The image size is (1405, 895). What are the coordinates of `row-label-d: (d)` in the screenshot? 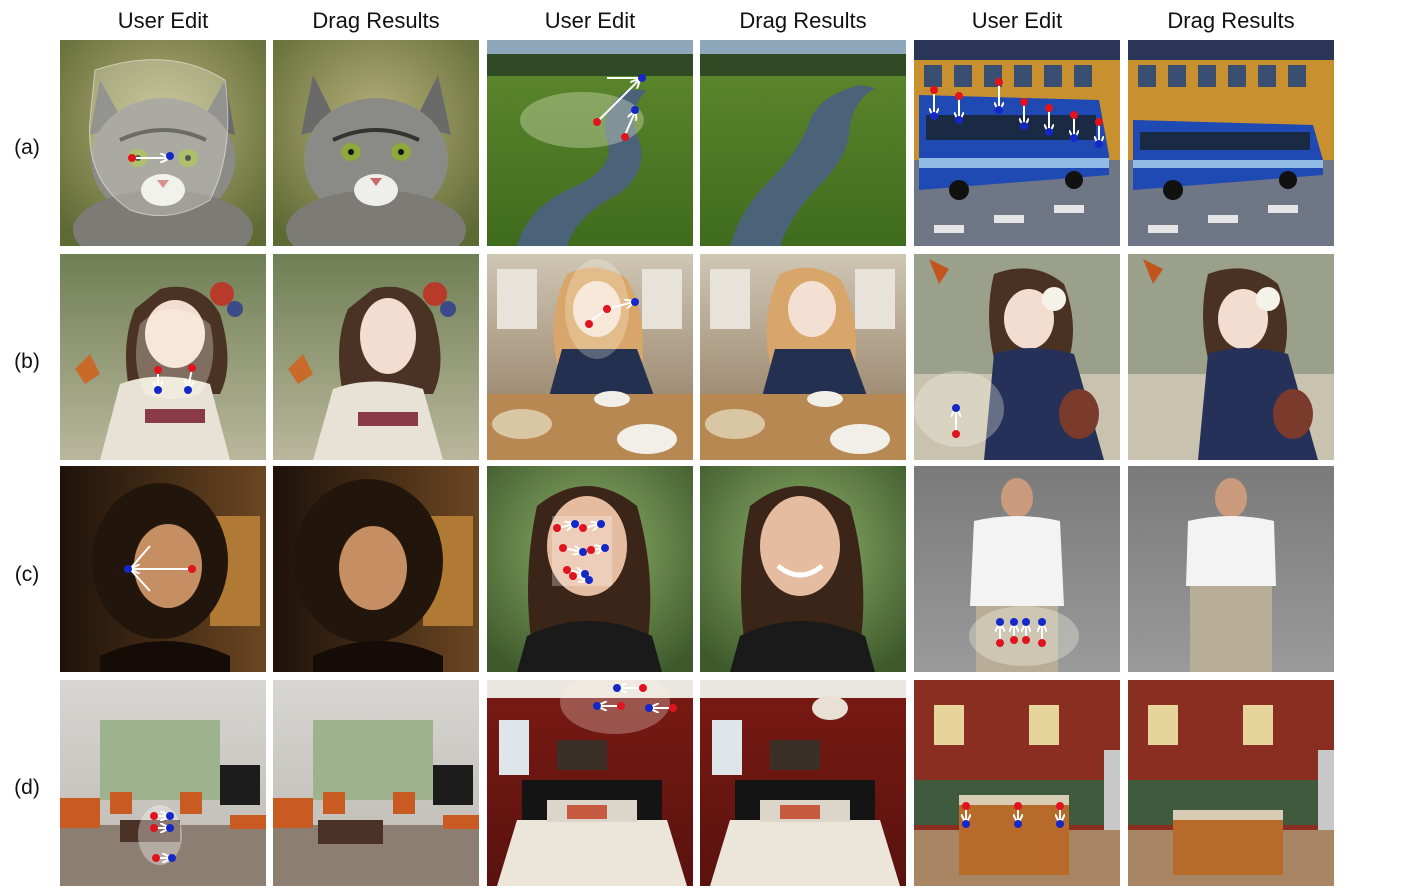 It's located at (27, 787).